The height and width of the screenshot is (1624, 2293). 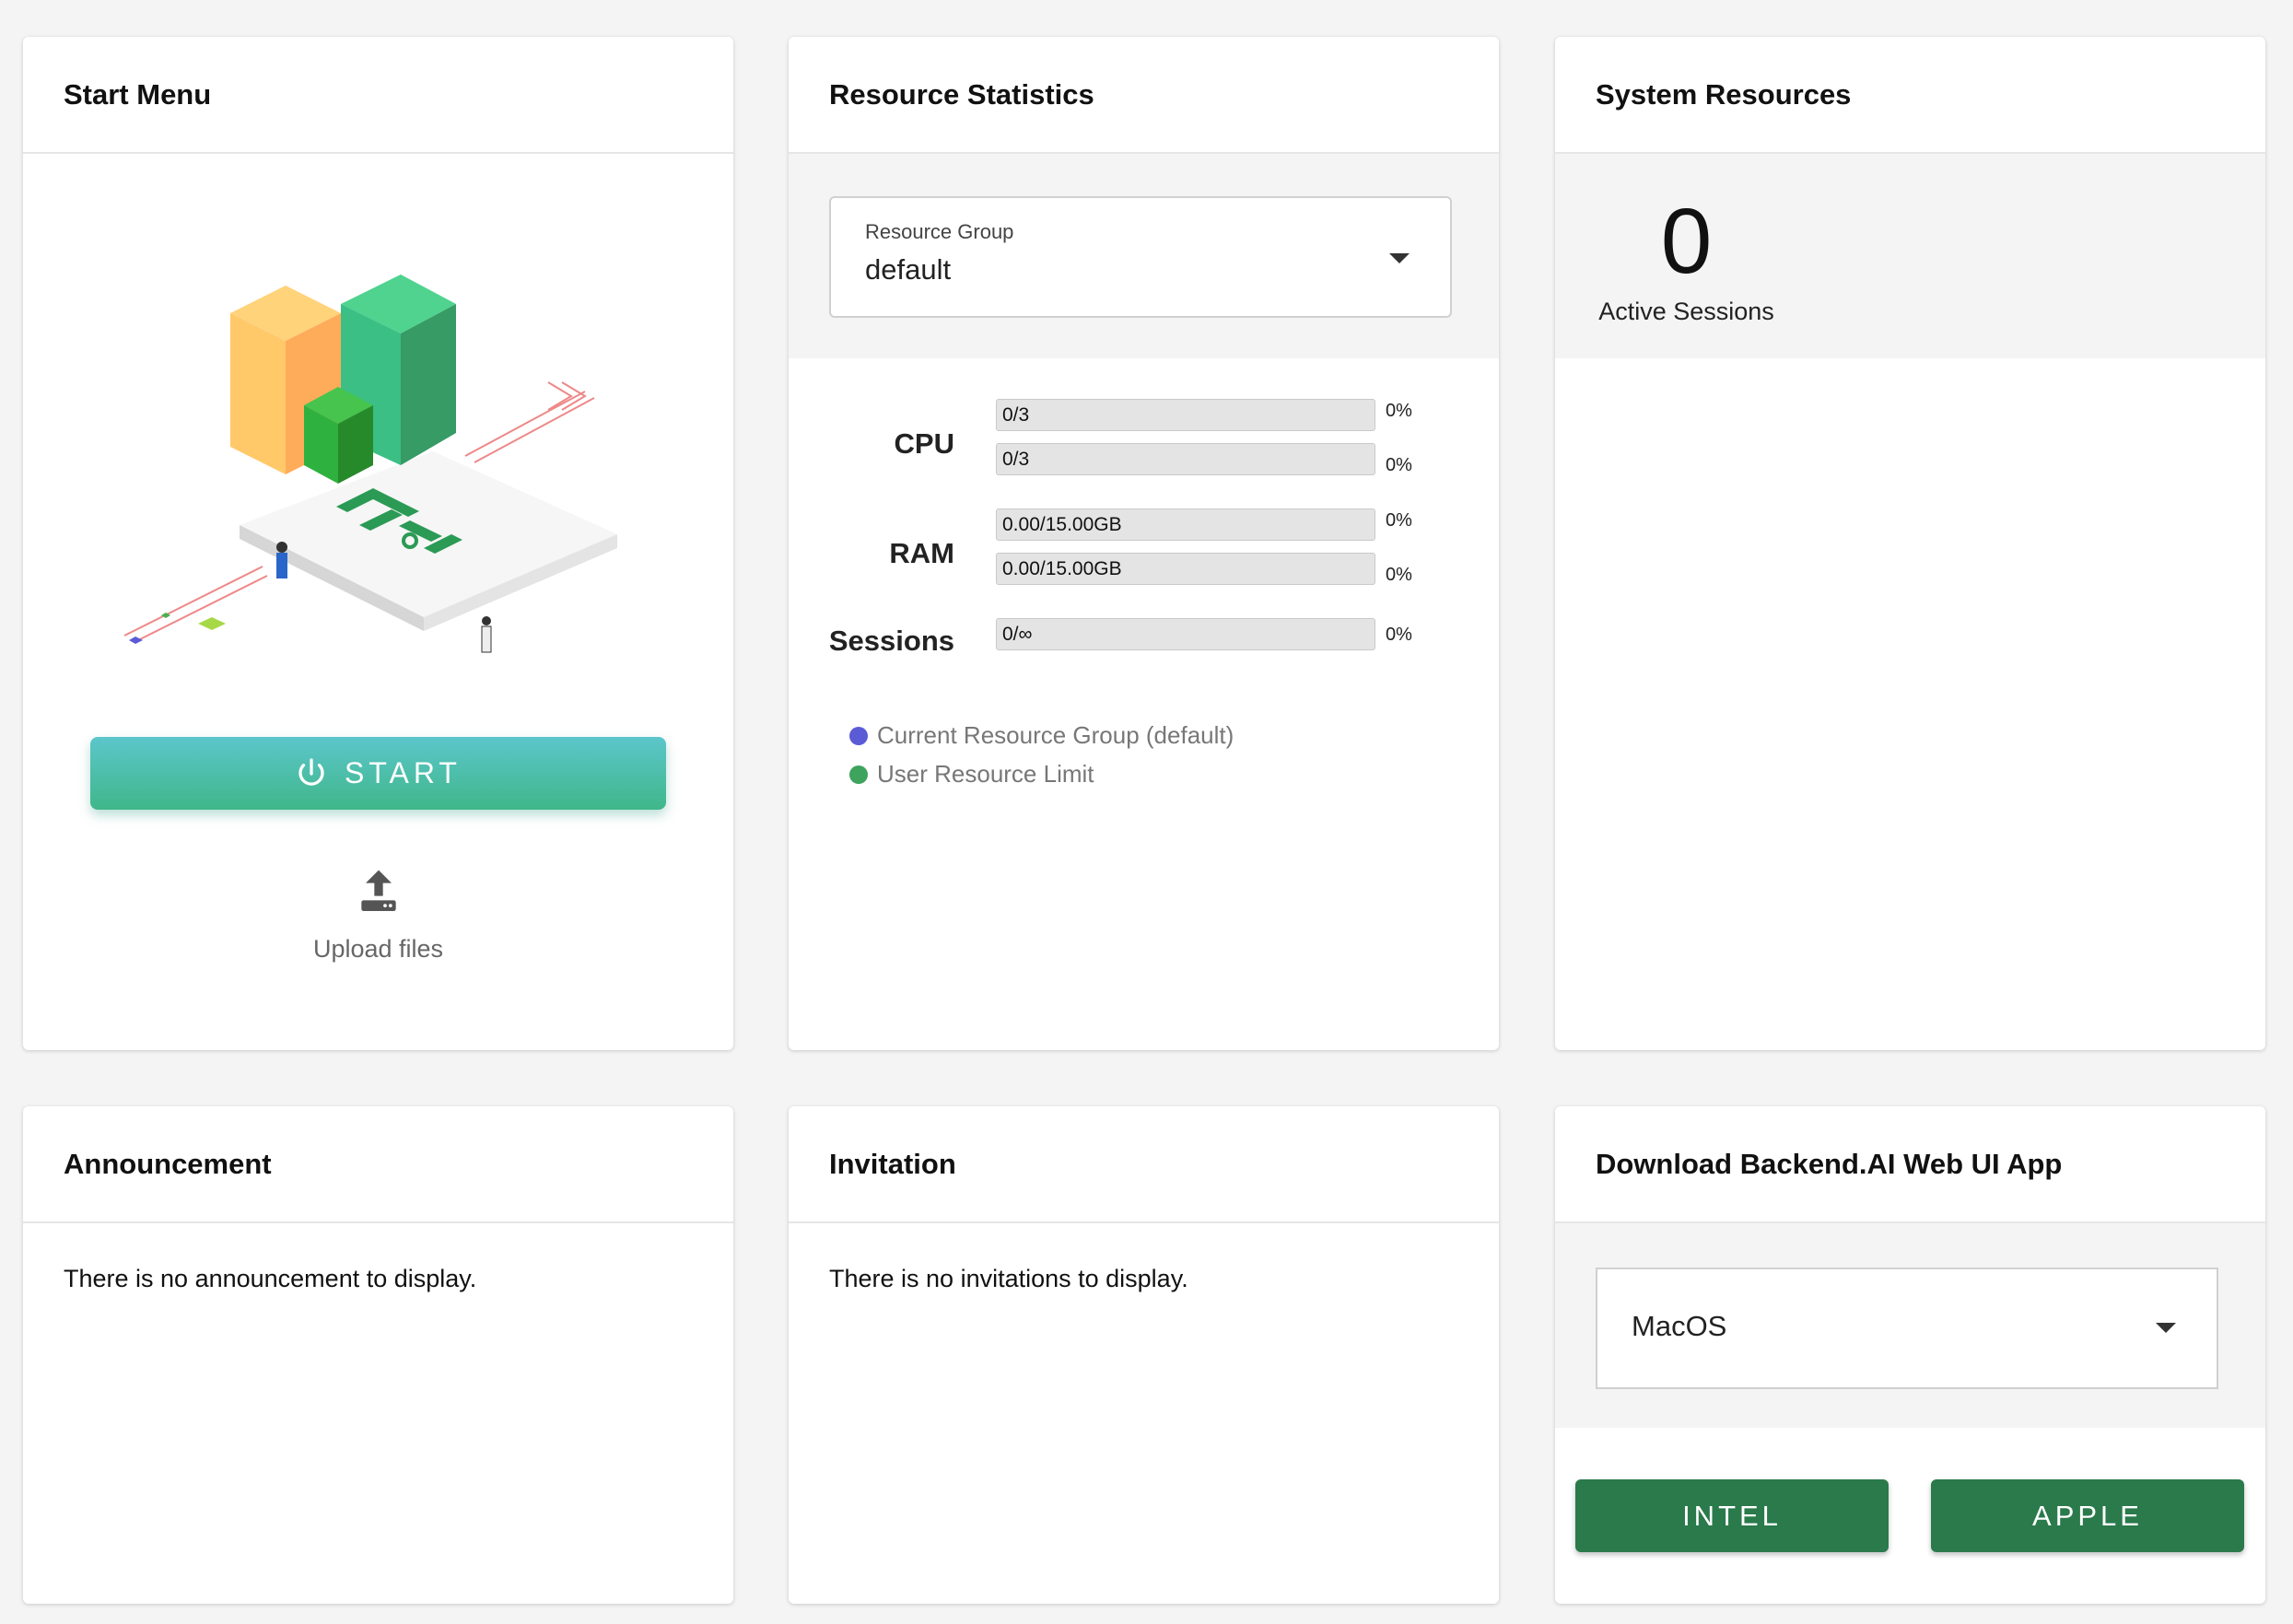 What do you see at coordinates (1185, 525) in the screenshot?
I see `ram-bar-group: 0.00/15.00GB` at bounding box center [1185, 525].